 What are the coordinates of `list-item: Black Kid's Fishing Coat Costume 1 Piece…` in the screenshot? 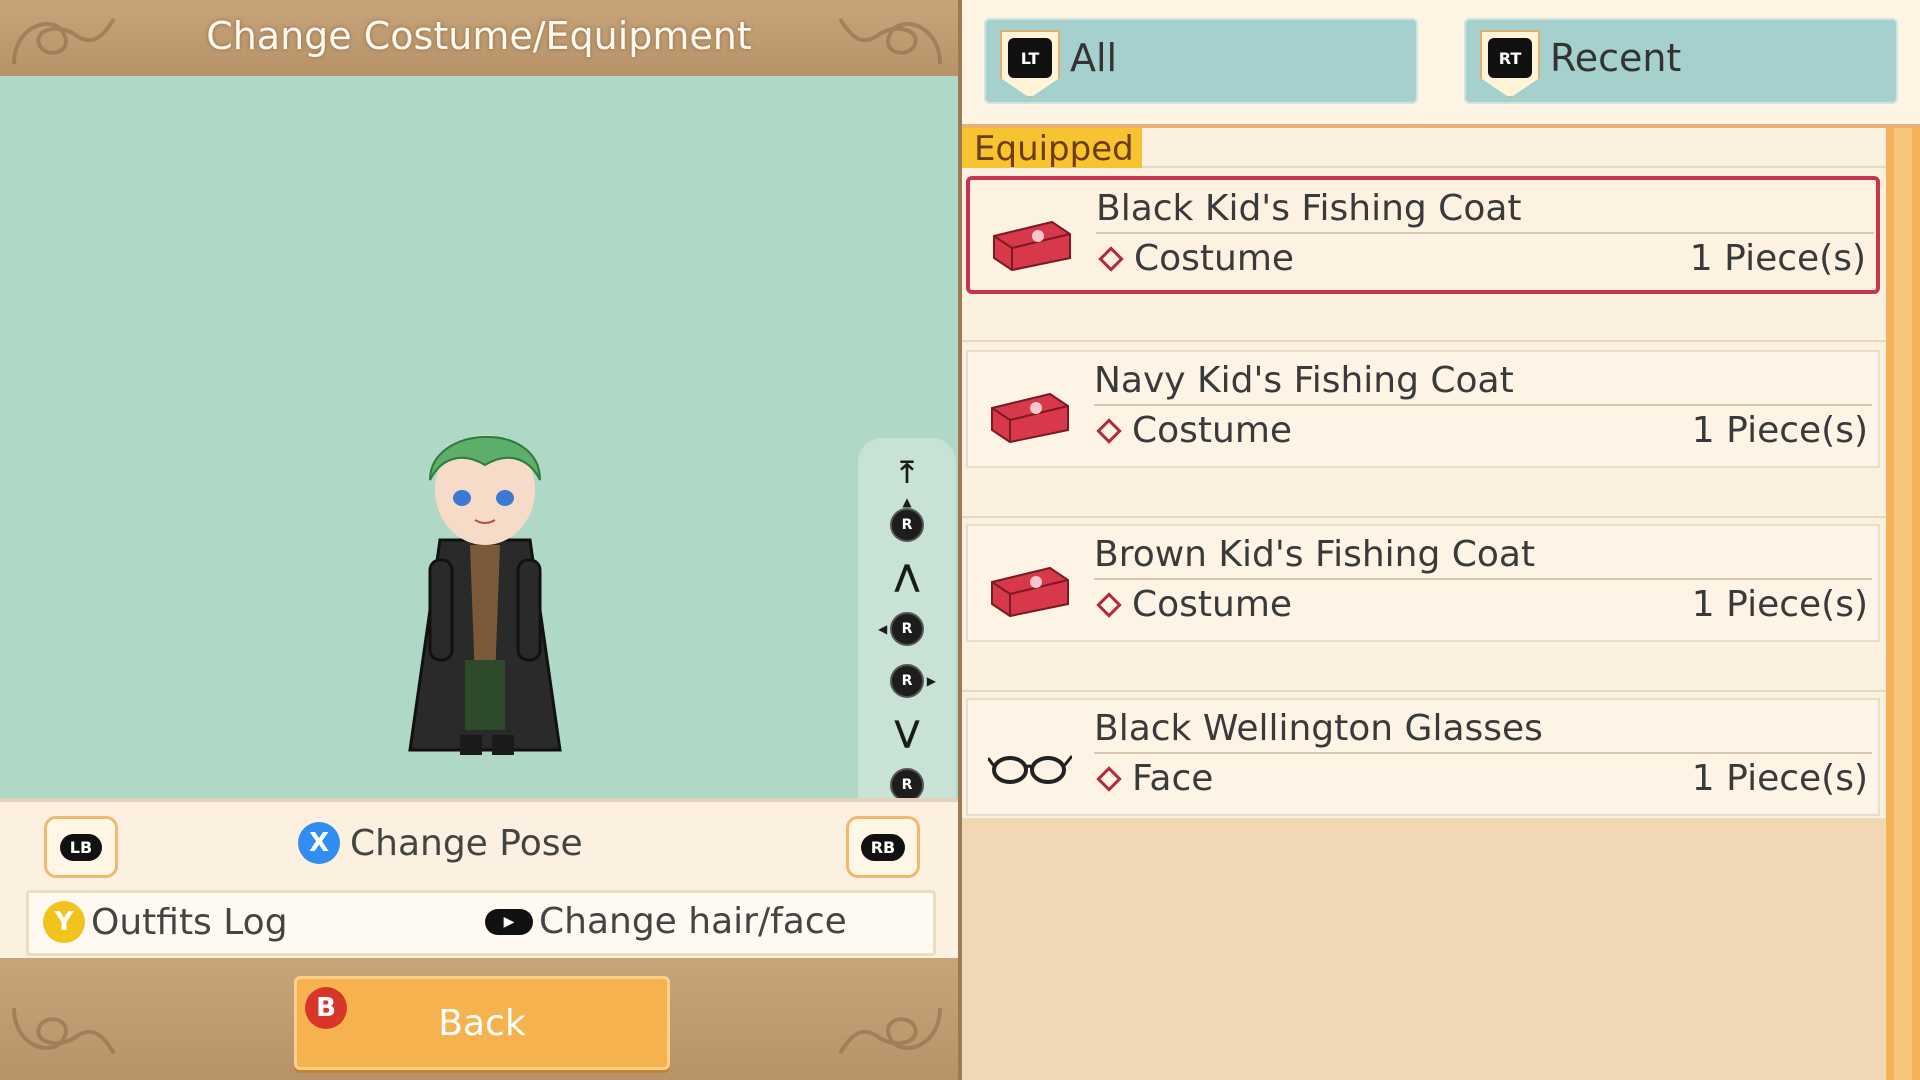 It's located at (1423, 235).